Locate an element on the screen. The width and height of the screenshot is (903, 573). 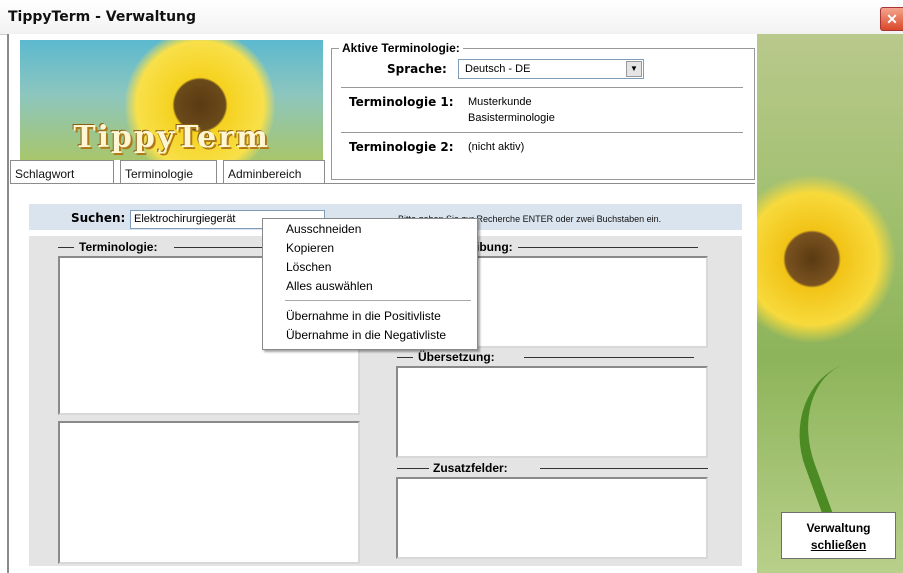
tab-adminbereich: Adminbereich is located at coordinates (274, 172).